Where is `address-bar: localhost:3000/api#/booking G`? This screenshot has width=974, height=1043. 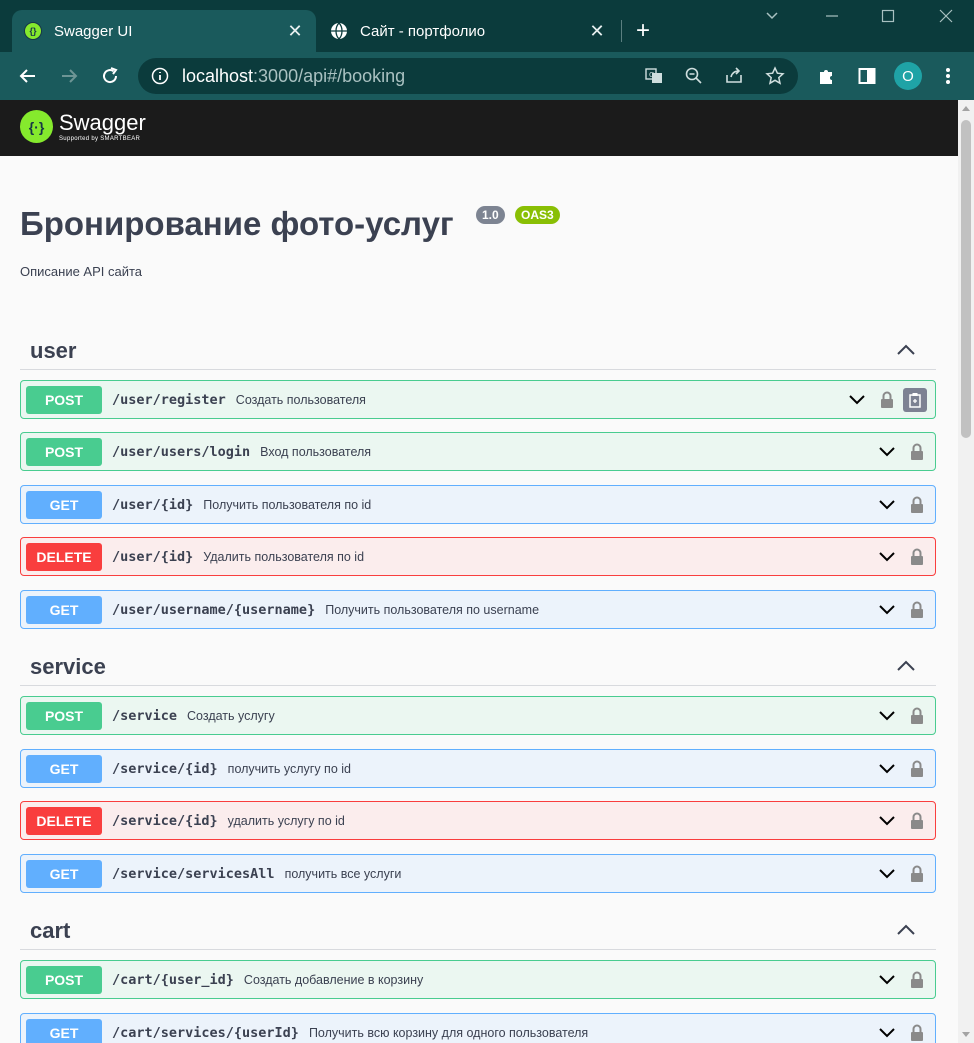 address-bar: localhost:3000/api#/booking G is located at coordinates (468, 76).